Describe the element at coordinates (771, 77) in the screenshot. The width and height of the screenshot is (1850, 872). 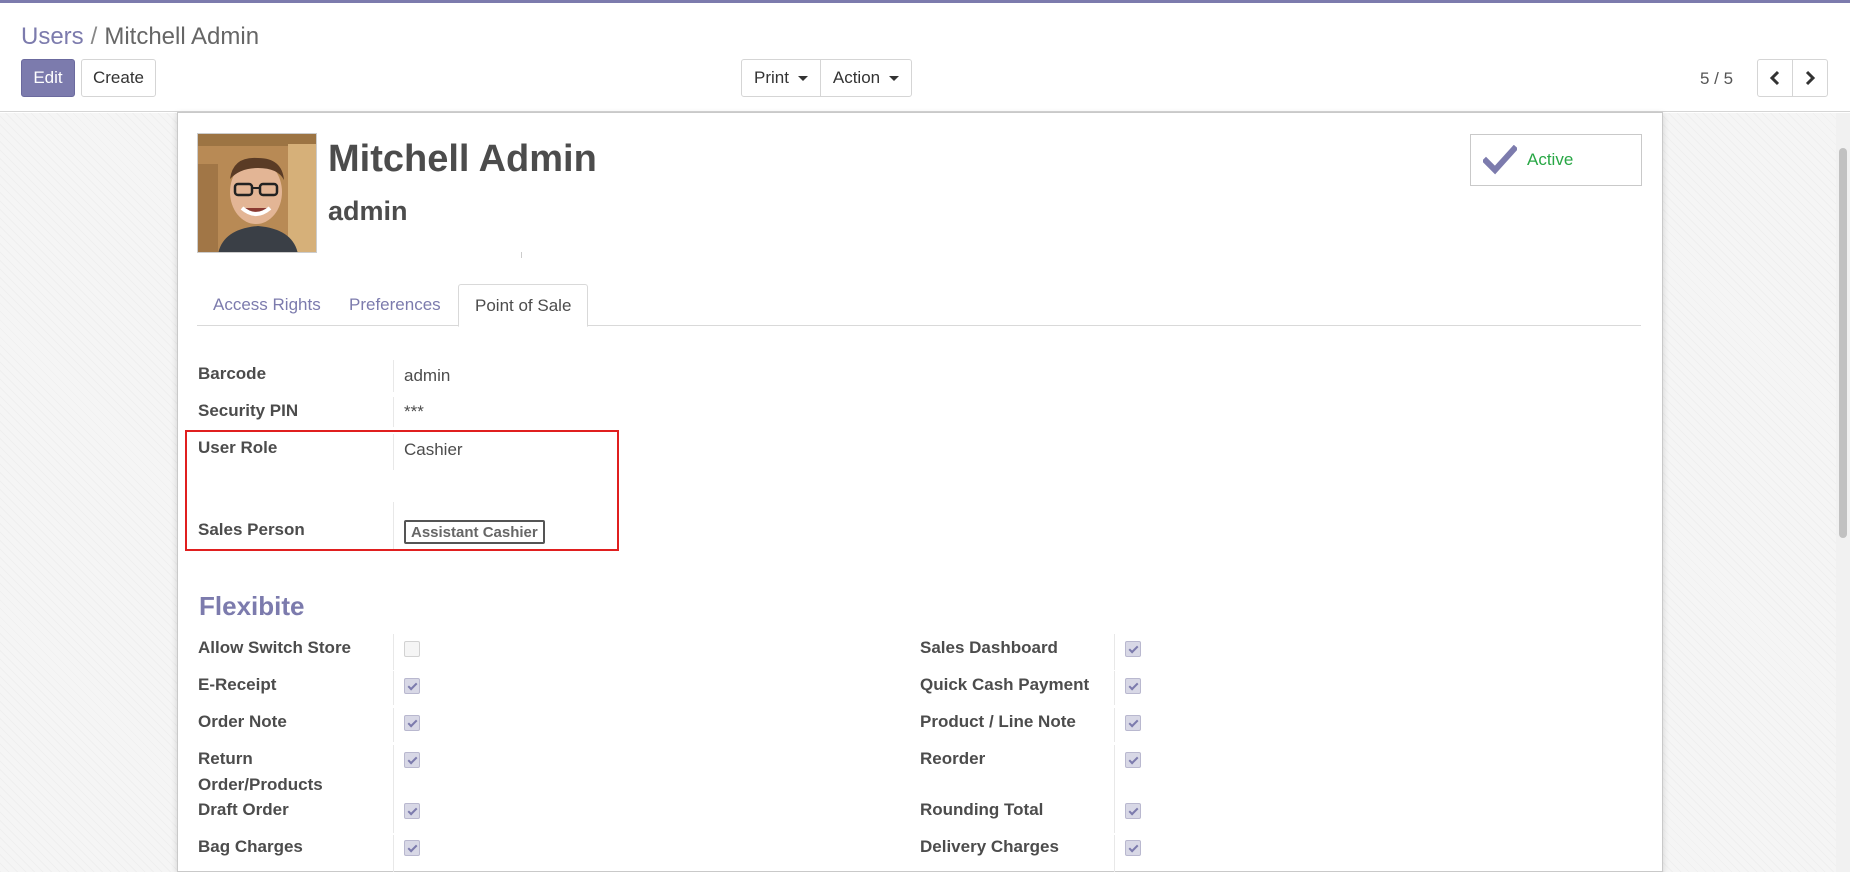
I see `print-label: Print` at that location.